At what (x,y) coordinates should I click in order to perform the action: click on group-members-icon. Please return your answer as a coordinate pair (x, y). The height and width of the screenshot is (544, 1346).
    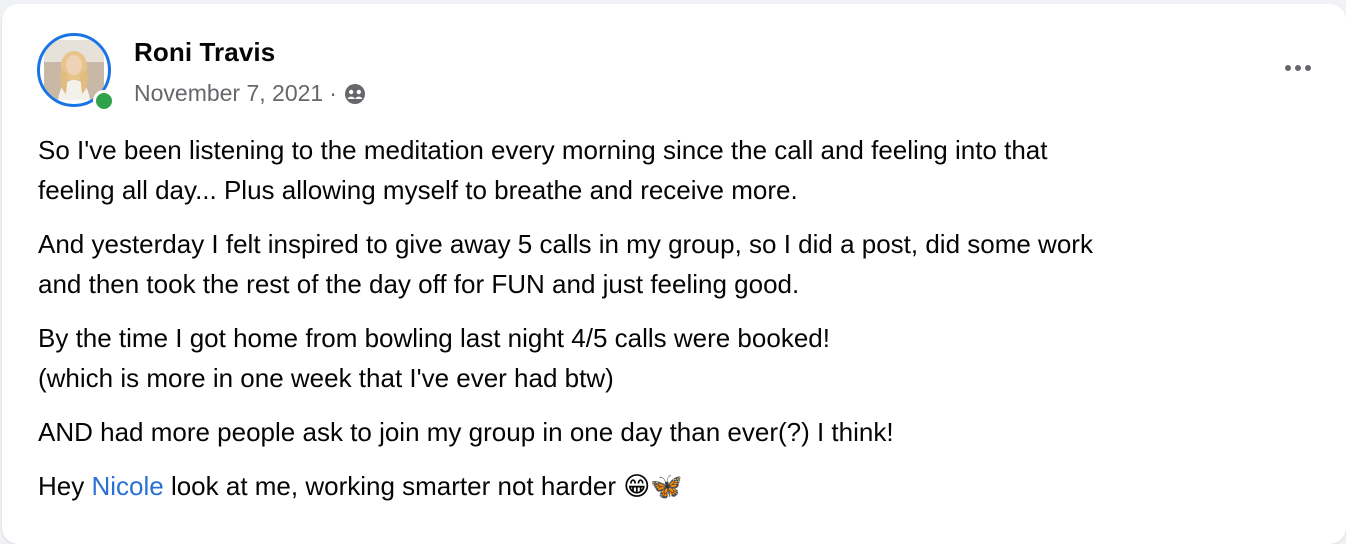
    Looking at the image, I should click on (355, 94).